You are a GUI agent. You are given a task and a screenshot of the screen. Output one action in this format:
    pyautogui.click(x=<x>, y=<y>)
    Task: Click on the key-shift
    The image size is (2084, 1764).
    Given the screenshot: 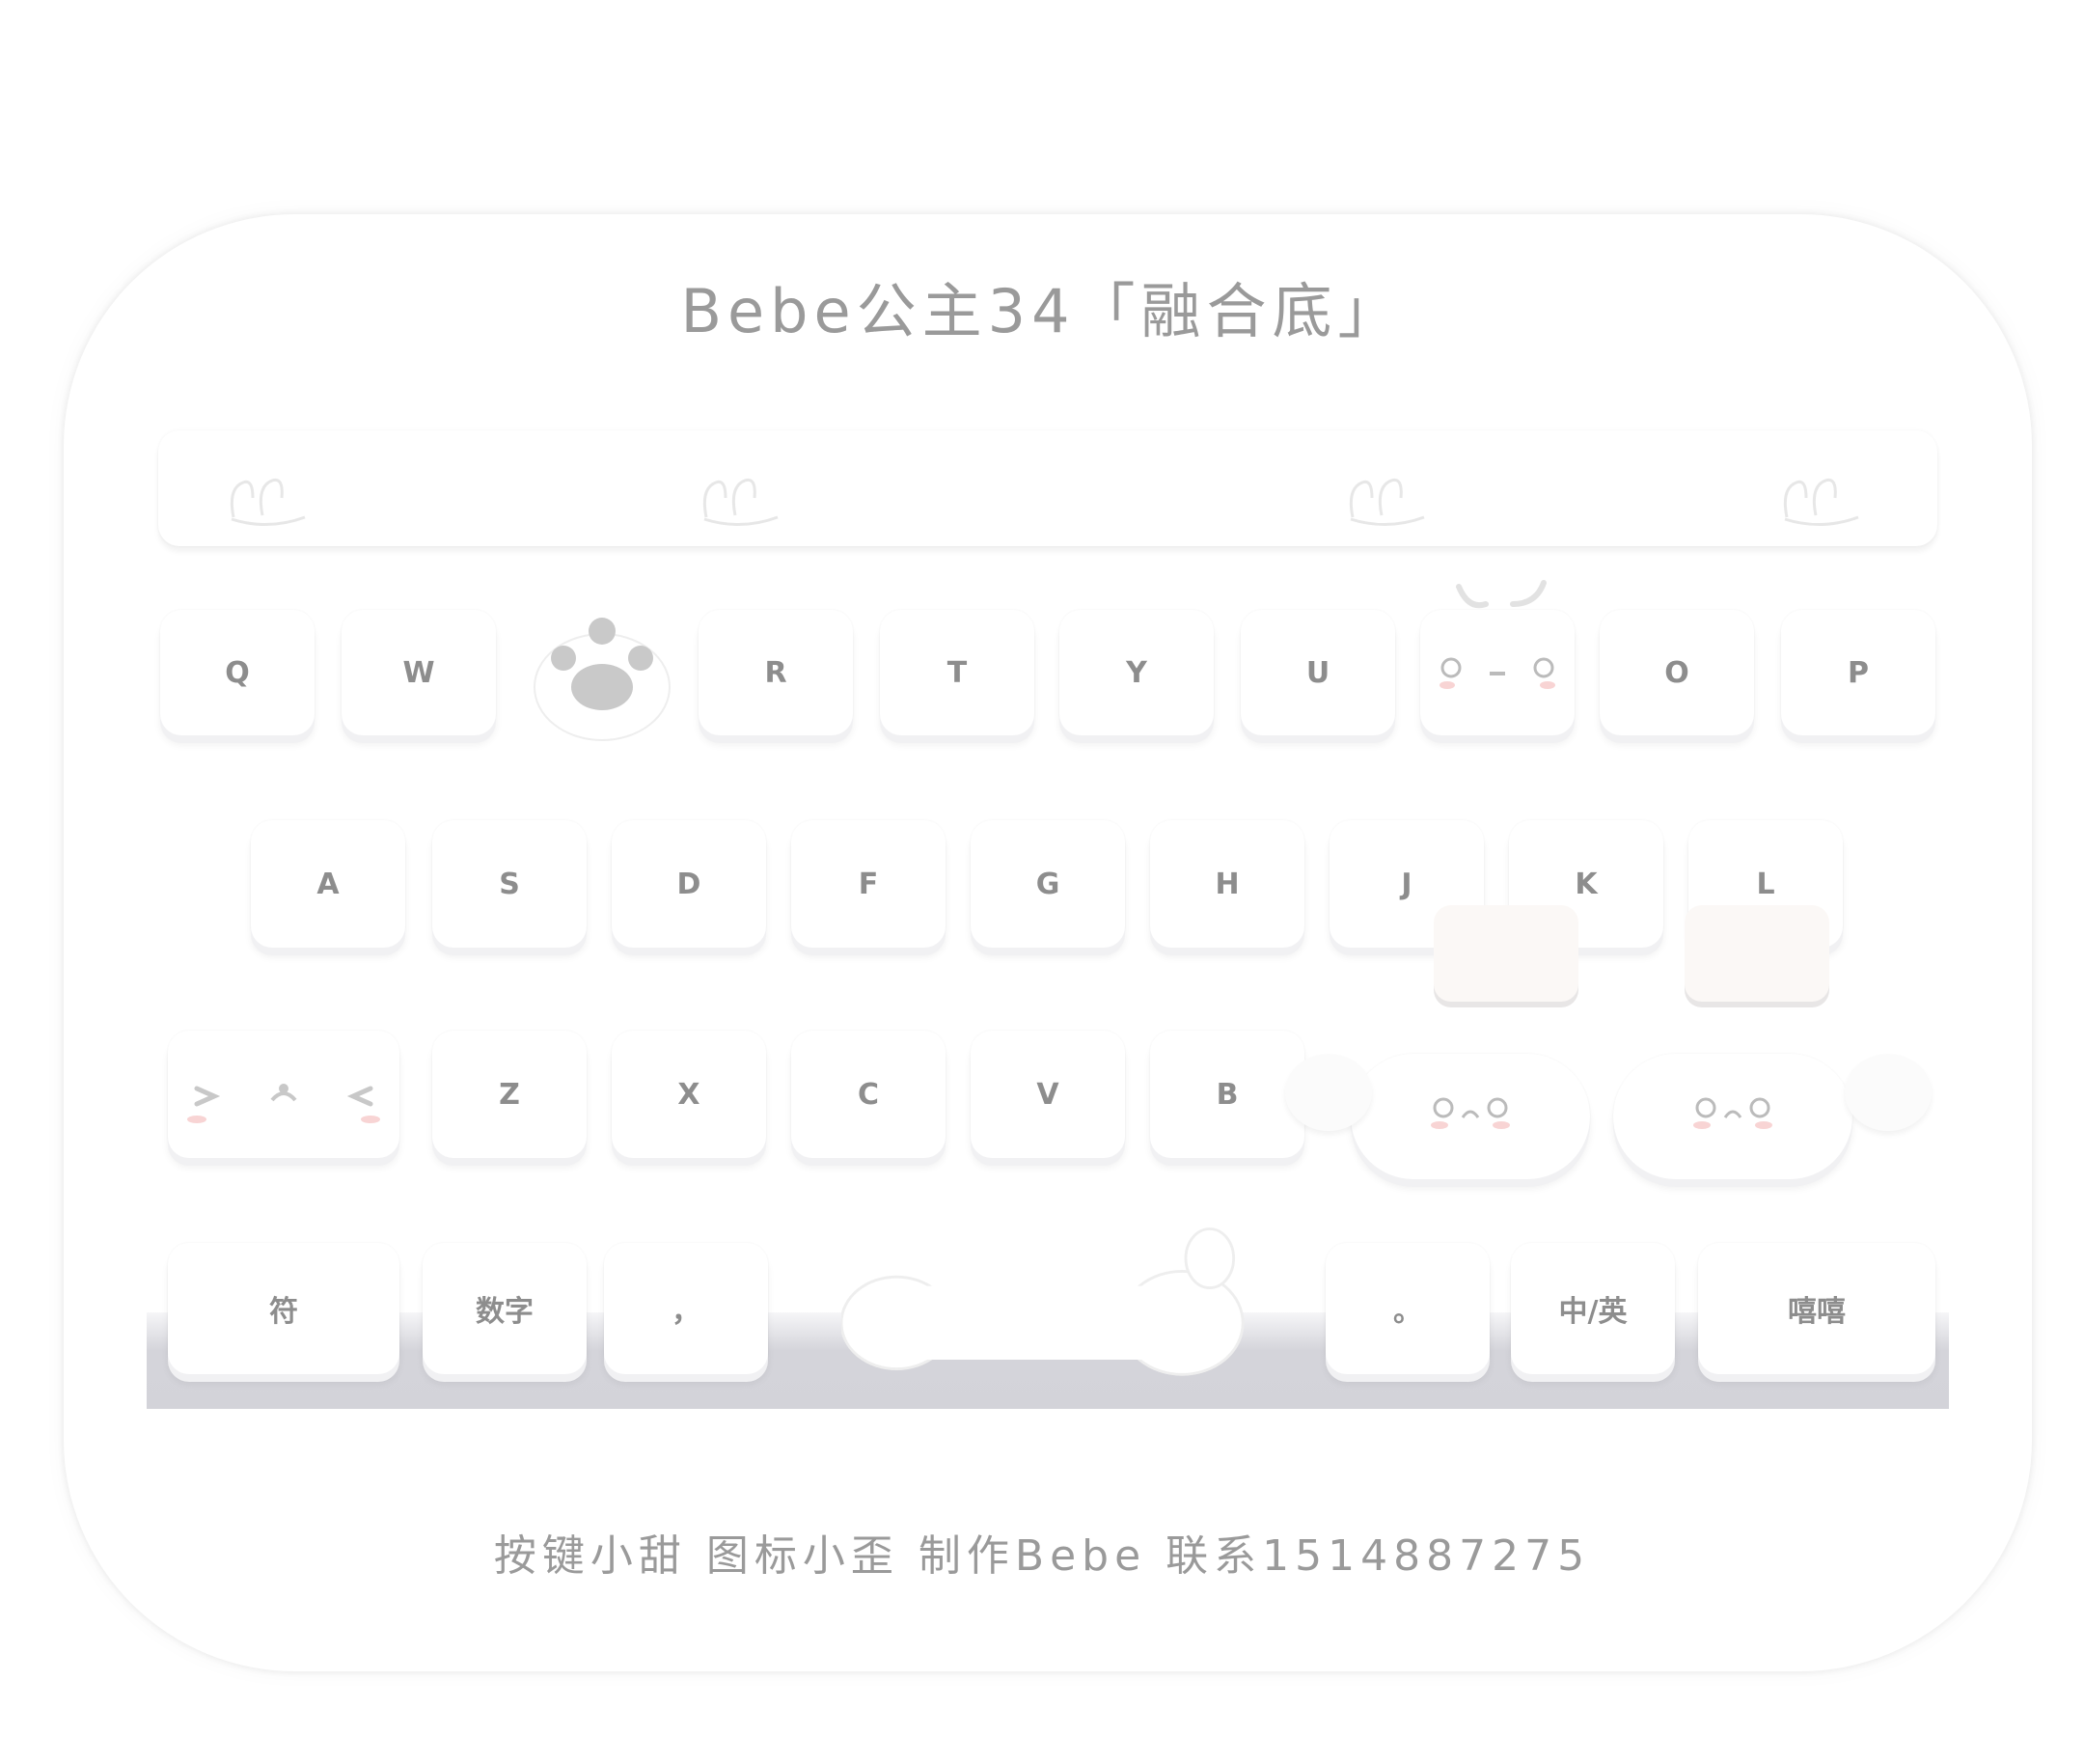 What is the action you would take?
    pyautogui.click(x=283, y=1094)
    